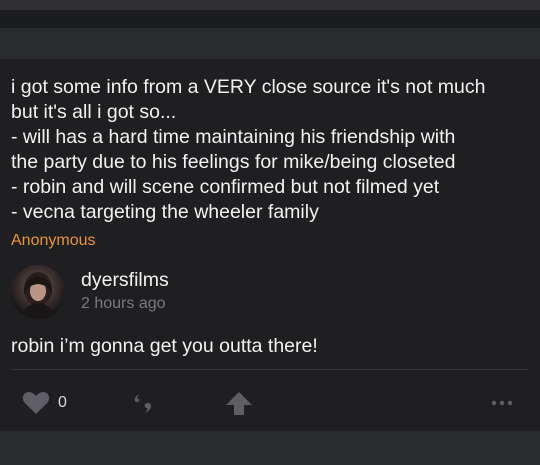 Image resolution: width=540 pixels, height=465 pixels. I want to click on username: dyersfilms, so click(125, 280).